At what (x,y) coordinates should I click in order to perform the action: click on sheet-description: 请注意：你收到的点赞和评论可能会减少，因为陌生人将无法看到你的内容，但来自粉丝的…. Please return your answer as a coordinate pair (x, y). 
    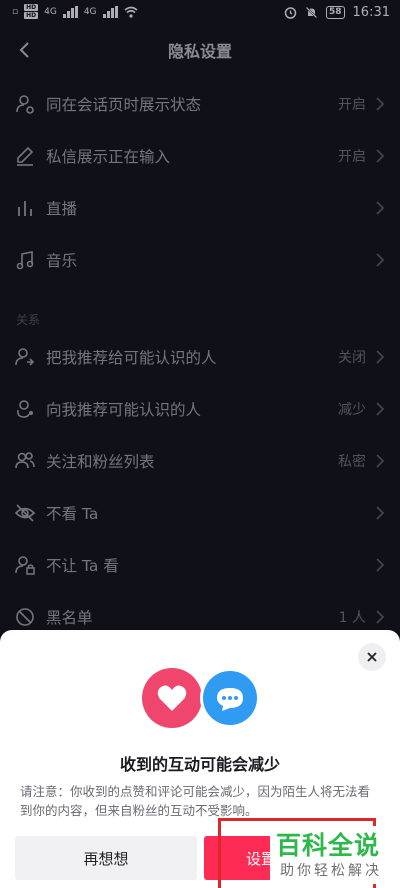
    Looking at the image, I should click on (195, 801).